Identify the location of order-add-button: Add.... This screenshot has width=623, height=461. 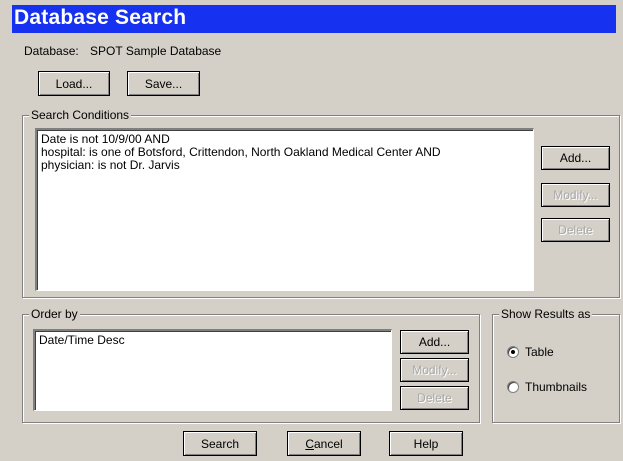
(434, 342).